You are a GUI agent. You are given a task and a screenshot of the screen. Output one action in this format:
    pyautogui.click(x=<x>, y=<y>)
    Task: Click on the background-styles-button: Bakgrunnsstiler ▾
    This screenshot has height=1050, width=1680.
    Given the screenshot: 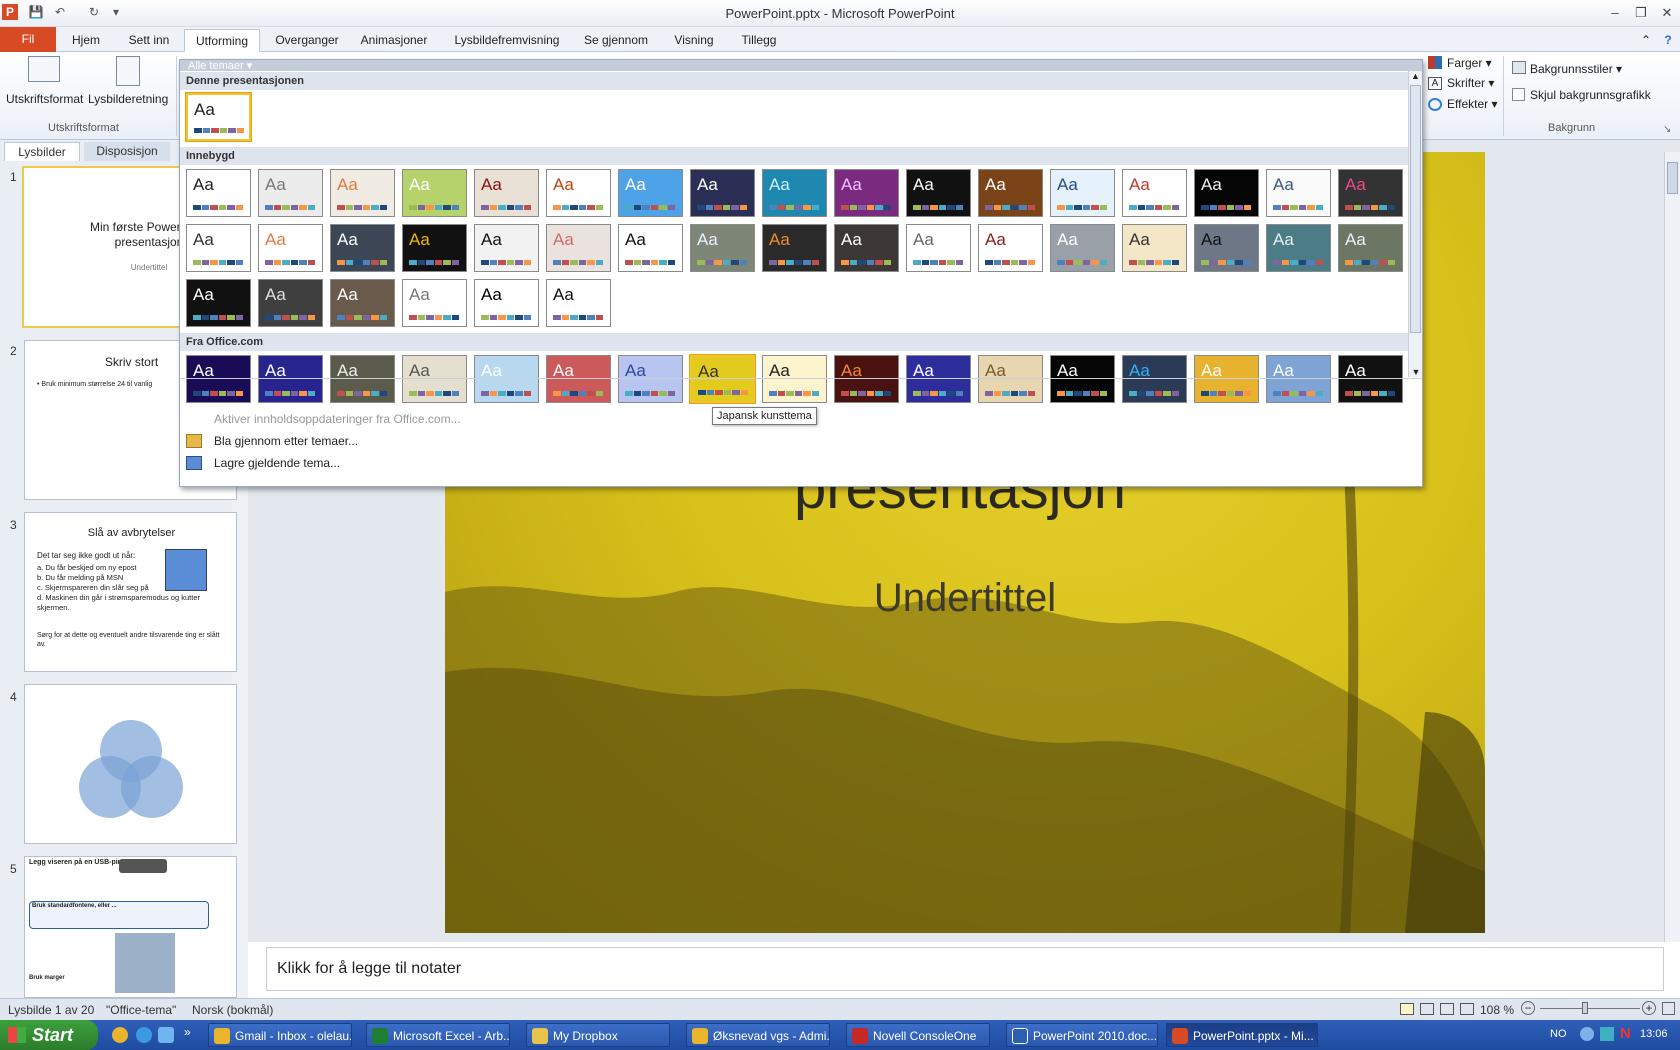 What is the action you would take?
    pyautogui.click(x=1576, y=69)
    